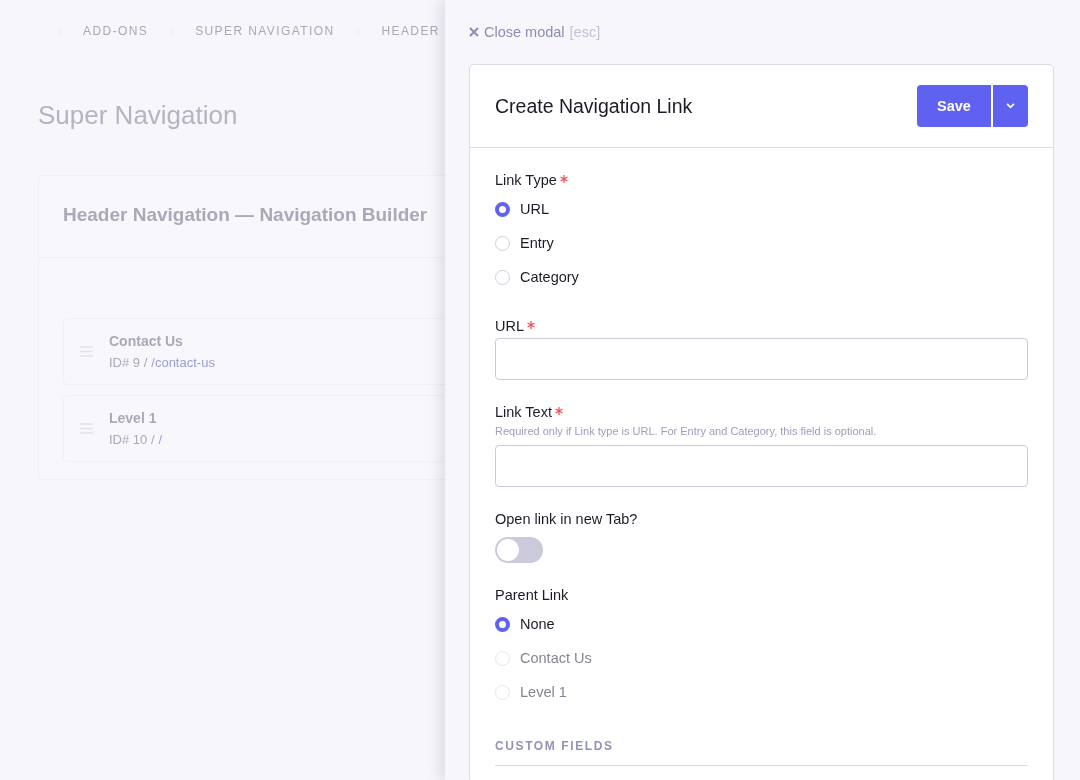 The image size is (1080, 780). Describe the element at coordinates (146, 341) in the screenshot. I see `nav-item-title: Contact Us` at that location.